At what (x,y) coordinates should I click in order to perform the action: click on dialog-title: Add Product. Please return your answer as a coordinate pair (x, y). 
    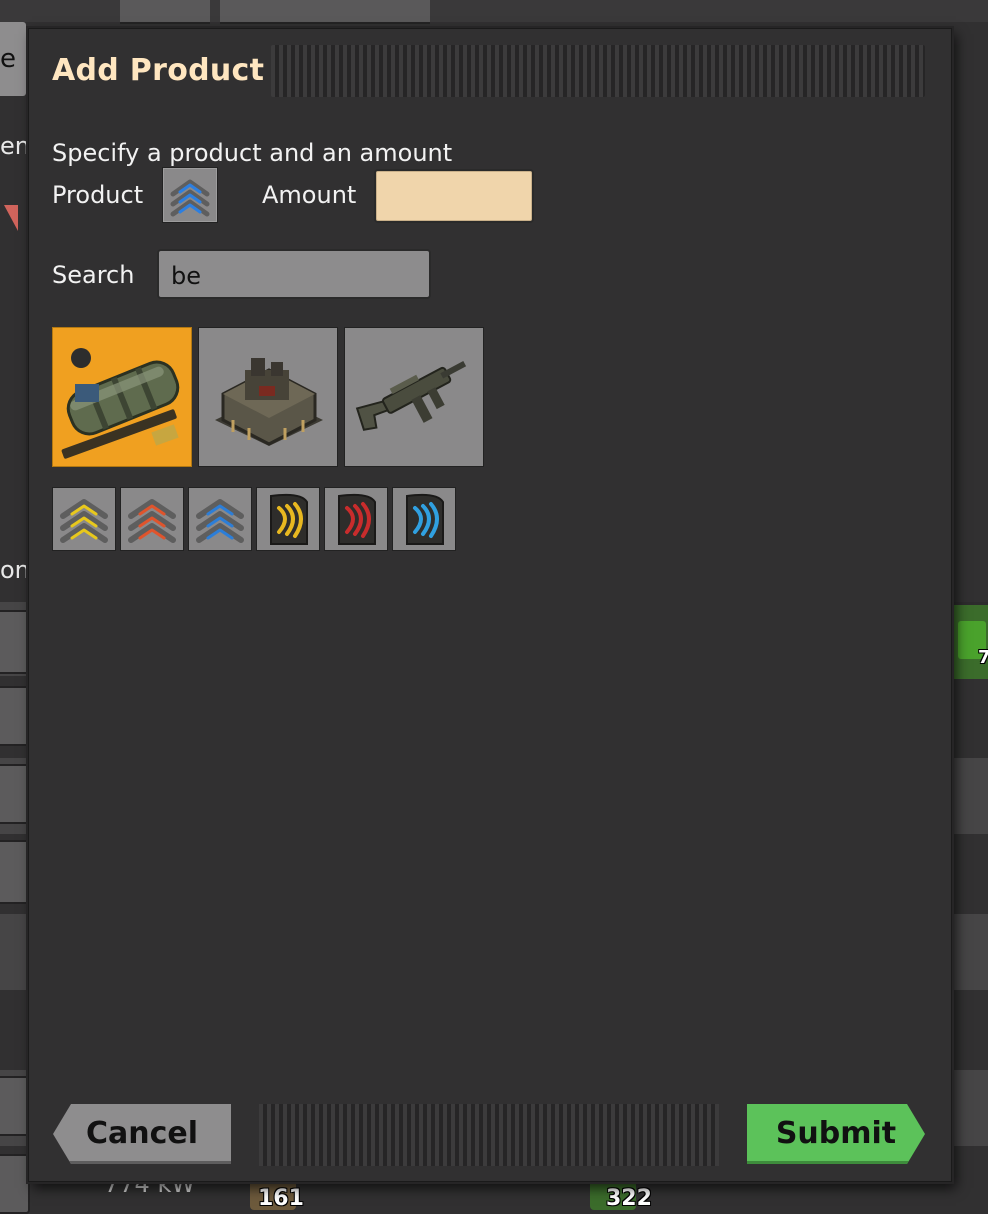
    Looking at the image, I should click on (158, 70).